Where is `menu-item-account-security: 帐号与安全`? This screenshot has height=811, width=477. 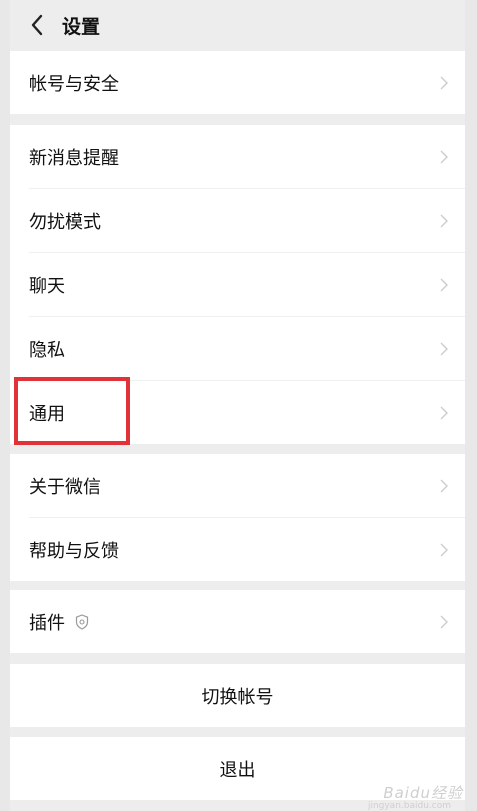
menu-item-account-security: 帐号与安全 is located at coordinates (237, 82).